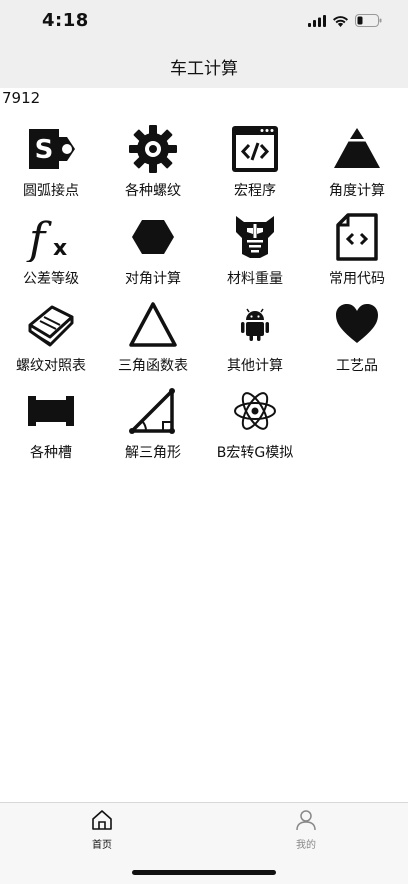  I want to click on home-icon, so click(102, 820).